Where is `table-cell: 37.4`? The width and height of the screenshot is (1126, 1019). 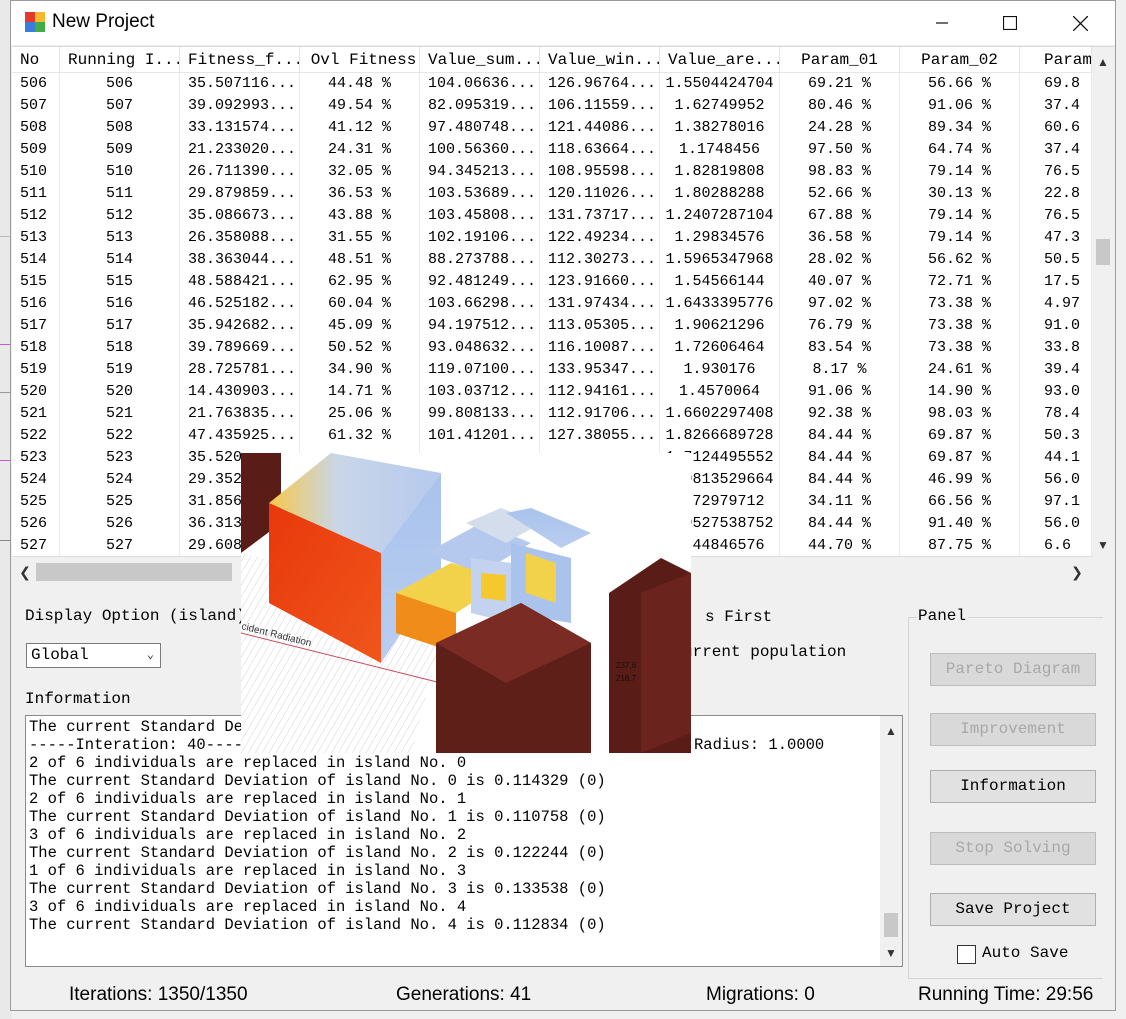 table-cell: 37.4 is located at coordinates (1056, 106).